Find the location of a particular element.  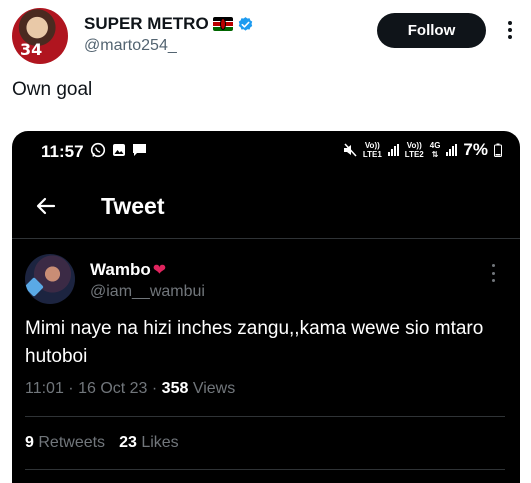

status-bar-notification-icons is located at coordinates (118, 150).